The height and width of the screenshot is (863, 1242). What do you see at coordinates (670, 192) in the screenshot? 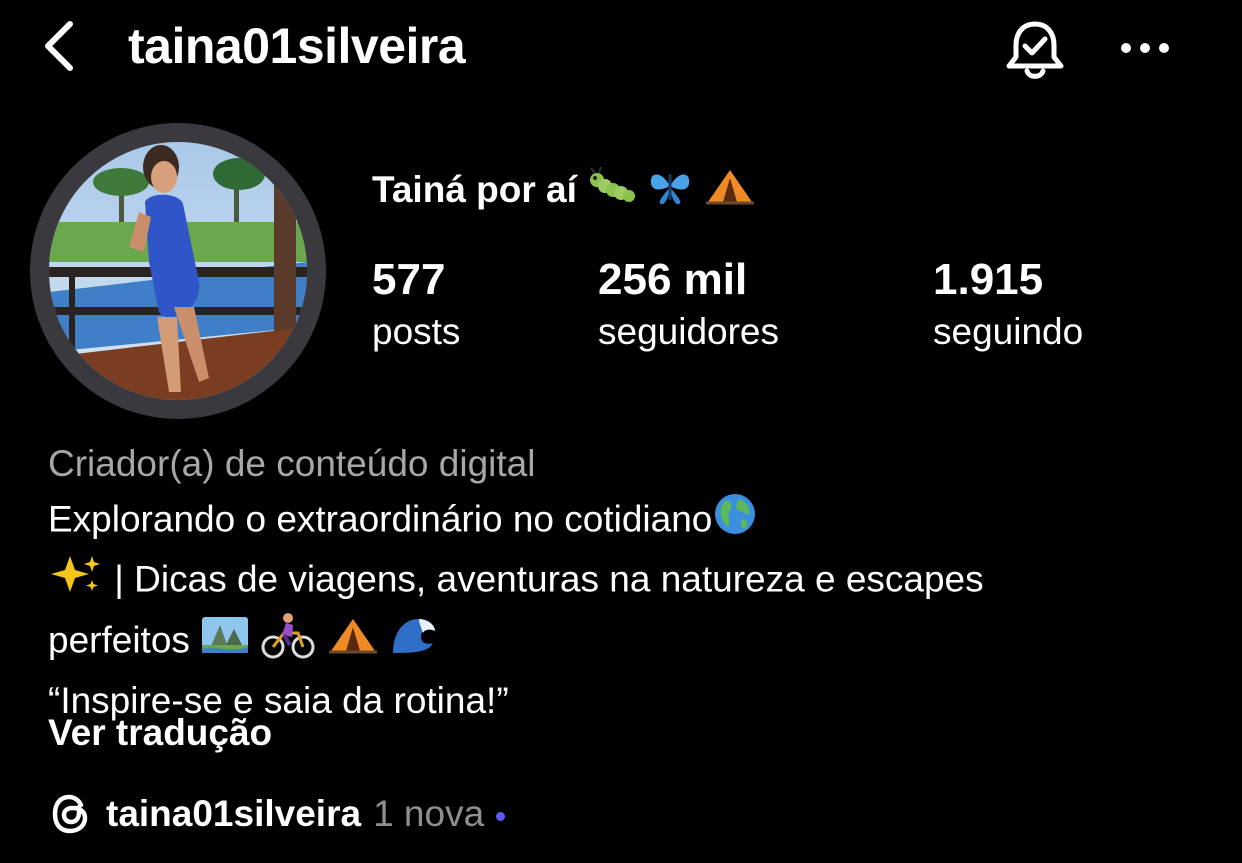
I see `butterfly-emoji` at bounding box center [670, 192].